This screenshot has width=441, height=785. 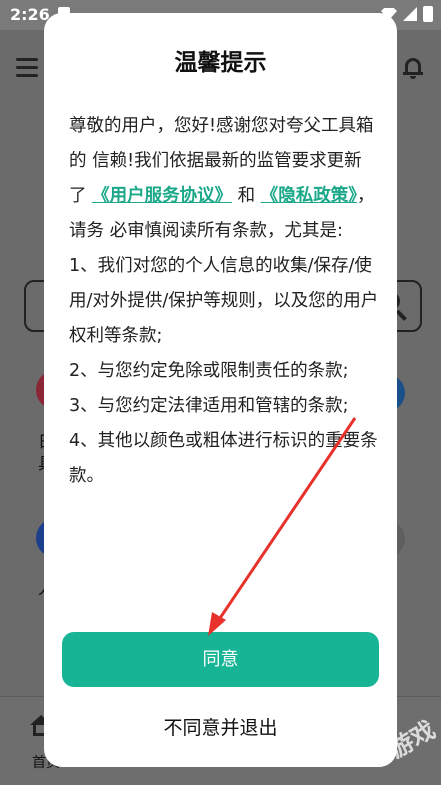 I want to click on terms-item: 2、与您约定免除或限制责任的条款;, so click(x=209, y=371).